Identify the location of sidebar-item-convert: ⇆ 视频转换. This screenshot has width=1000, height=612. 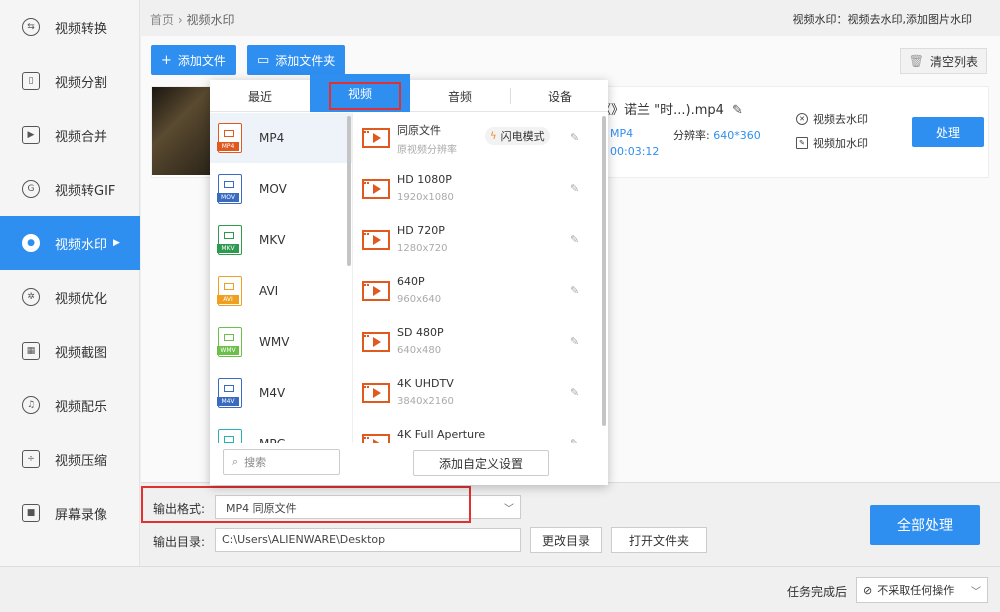
(70, 27).